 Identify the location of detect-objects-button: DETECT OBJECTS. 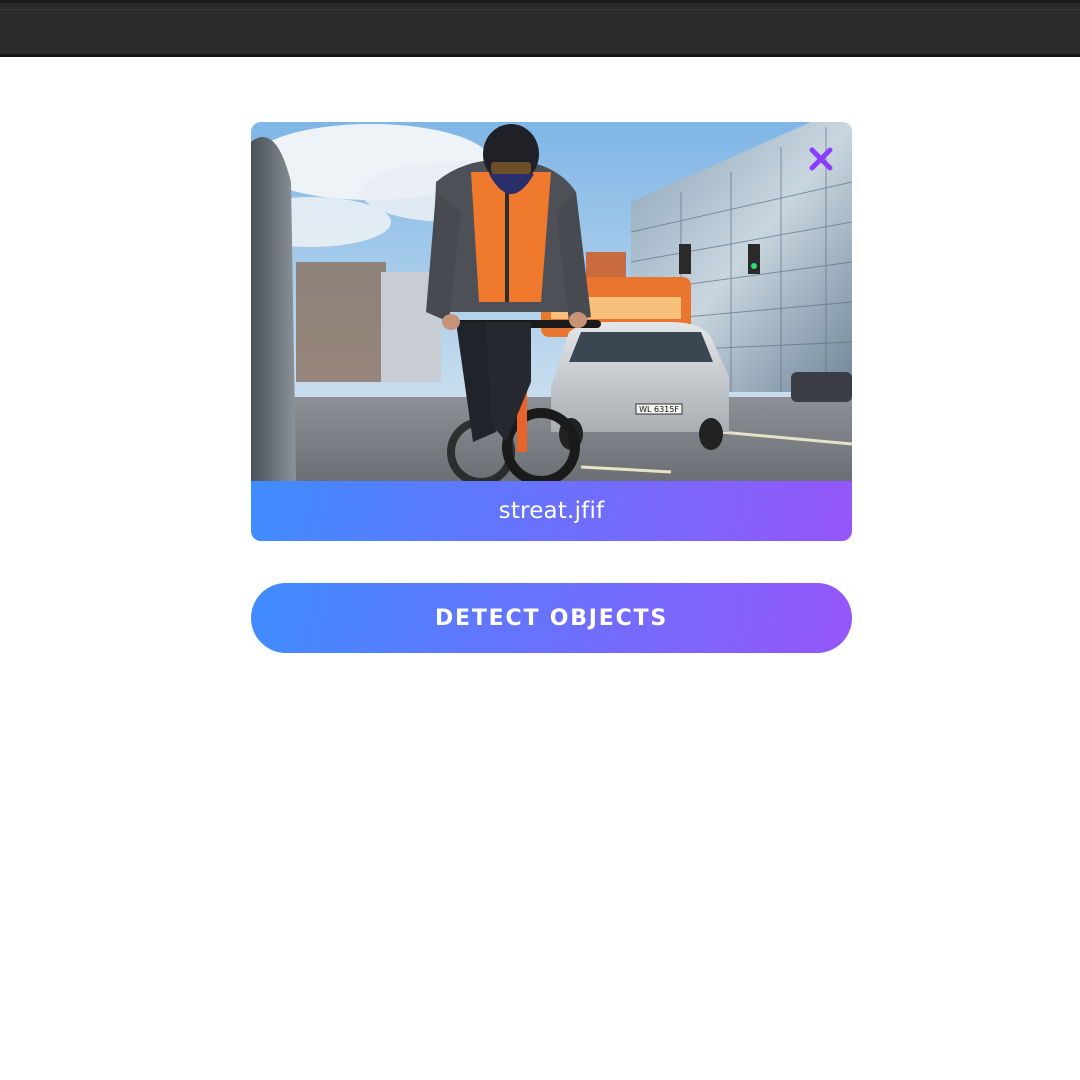
(551, 618).